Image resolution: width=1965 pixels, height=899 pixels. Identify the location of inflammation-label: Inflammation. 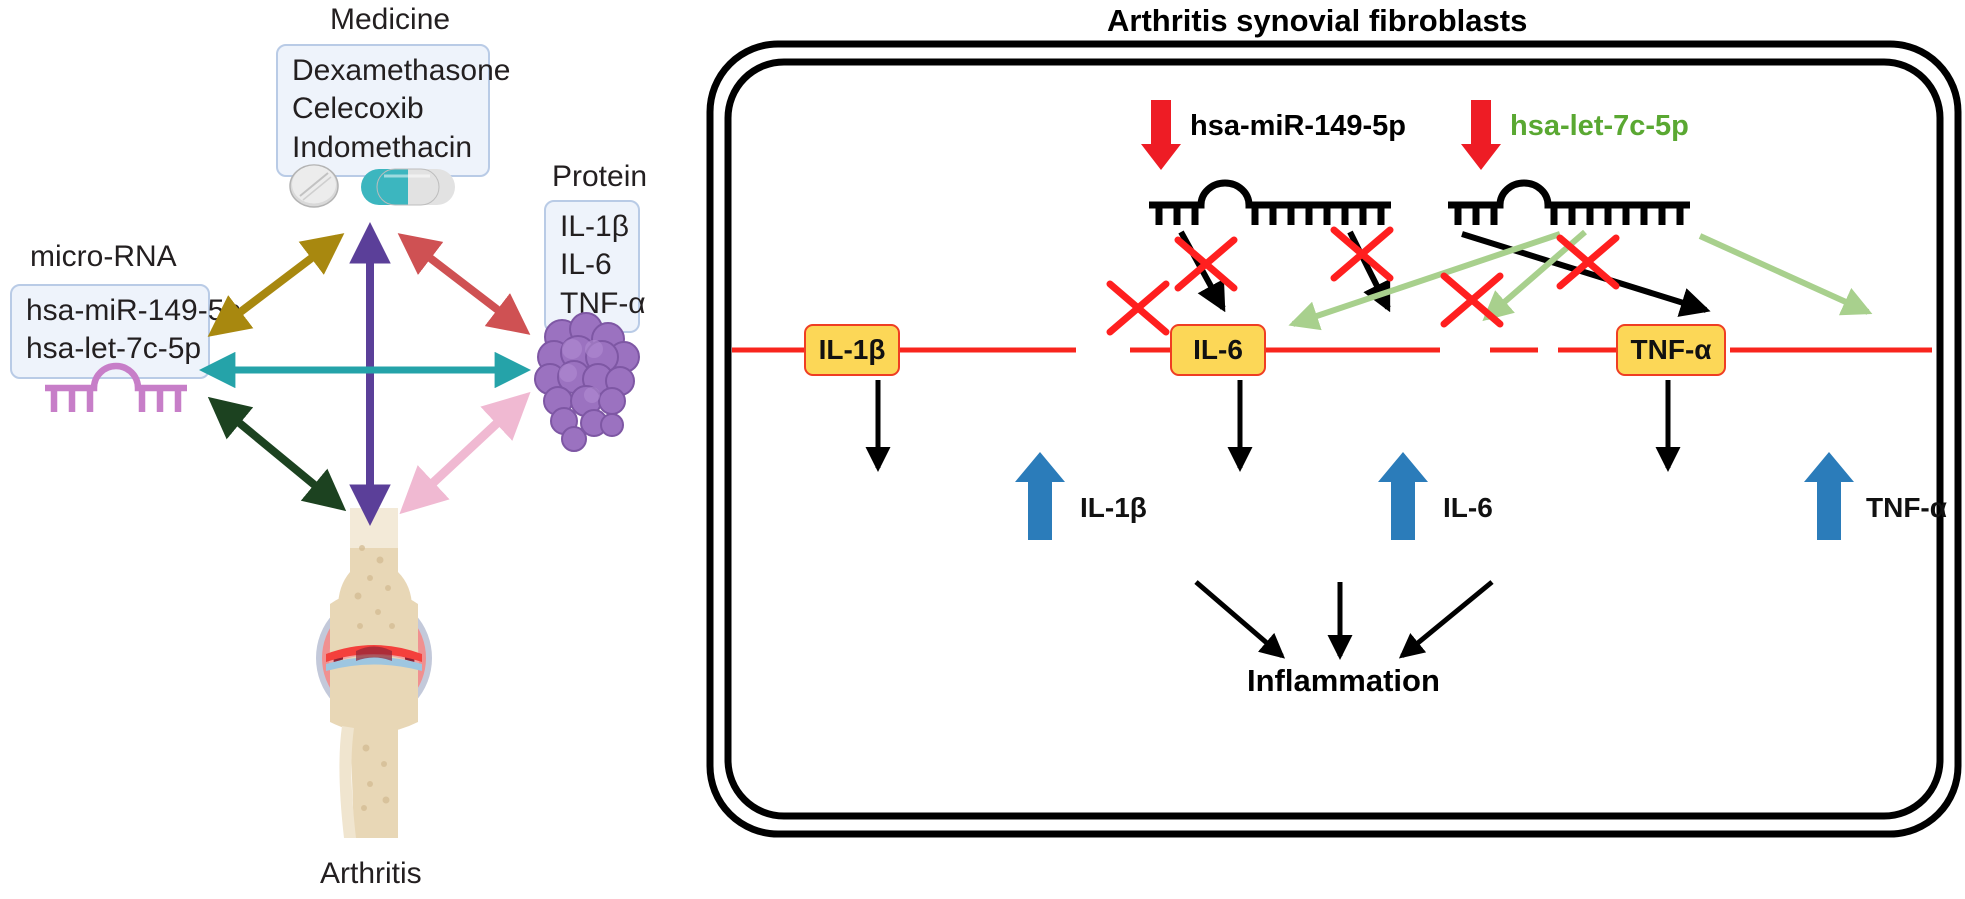
(1343, 680).